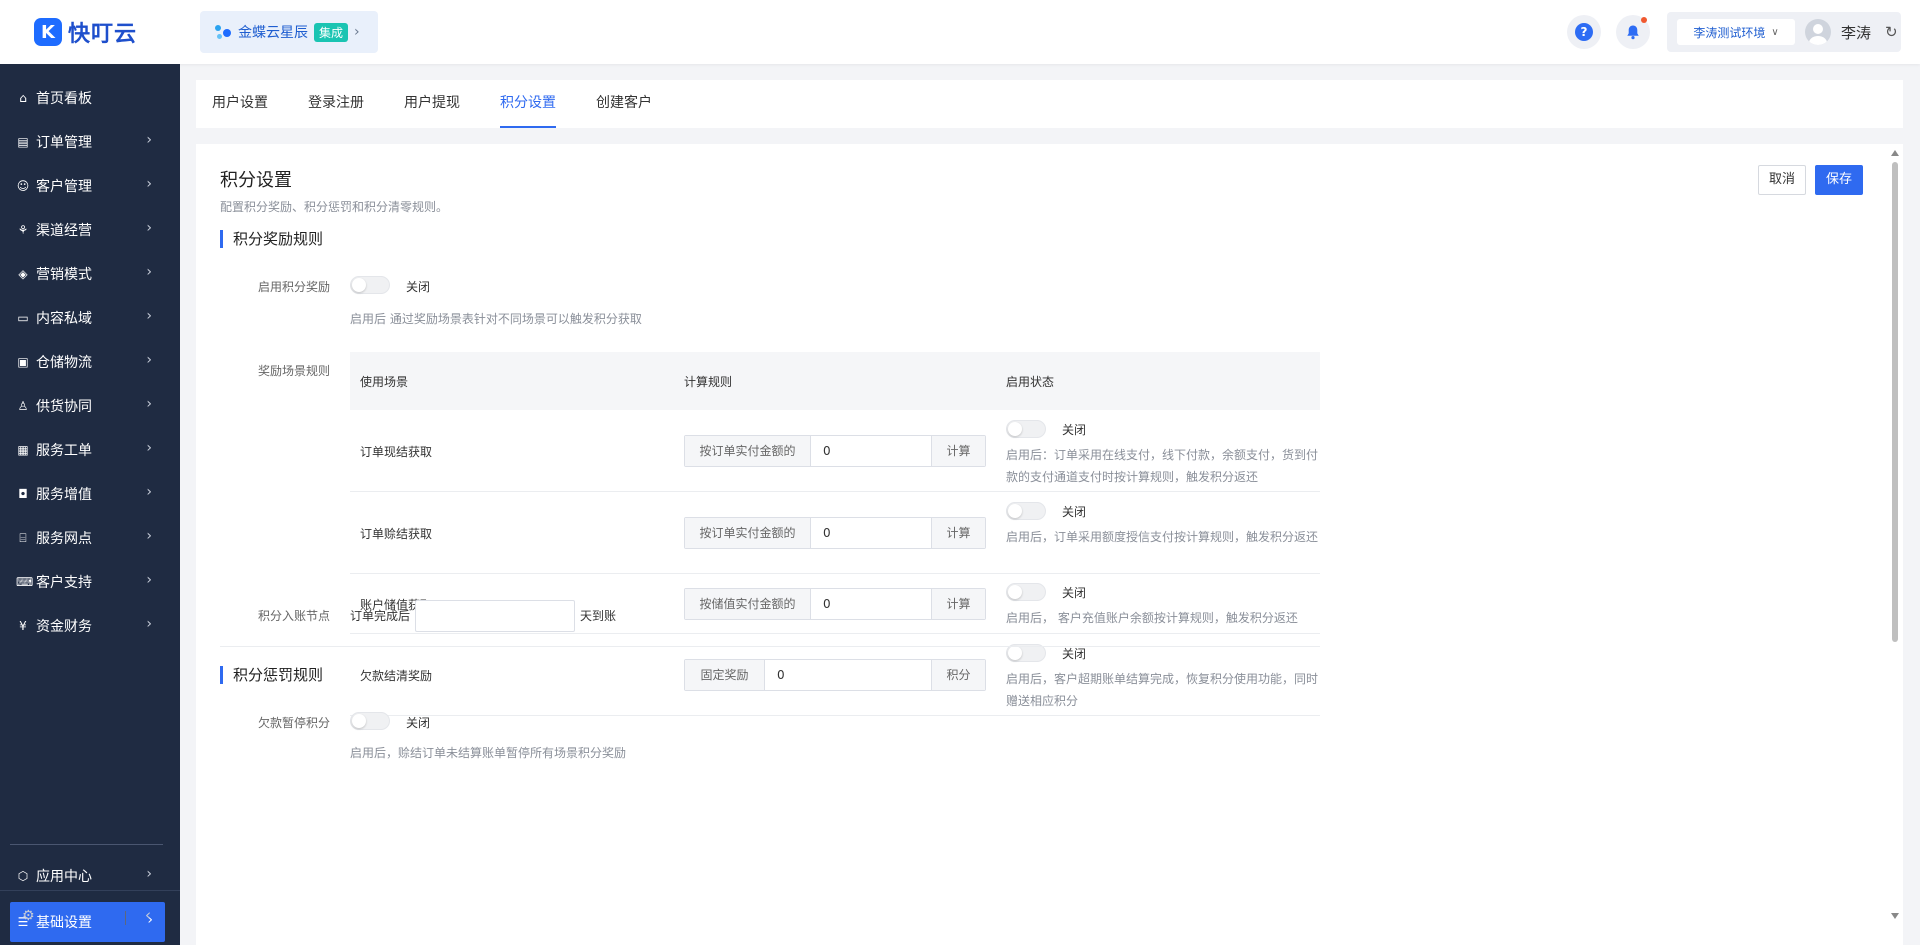  I want to click on cancel-button: 取消, so click(1782, 180).